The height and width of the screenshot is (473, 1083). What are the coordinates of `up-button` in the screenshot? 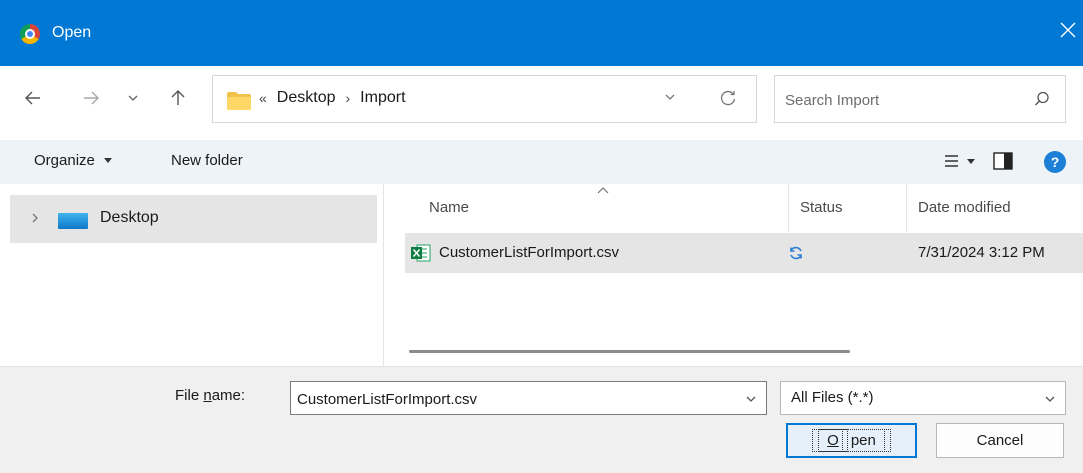 It's located at (178, 98).